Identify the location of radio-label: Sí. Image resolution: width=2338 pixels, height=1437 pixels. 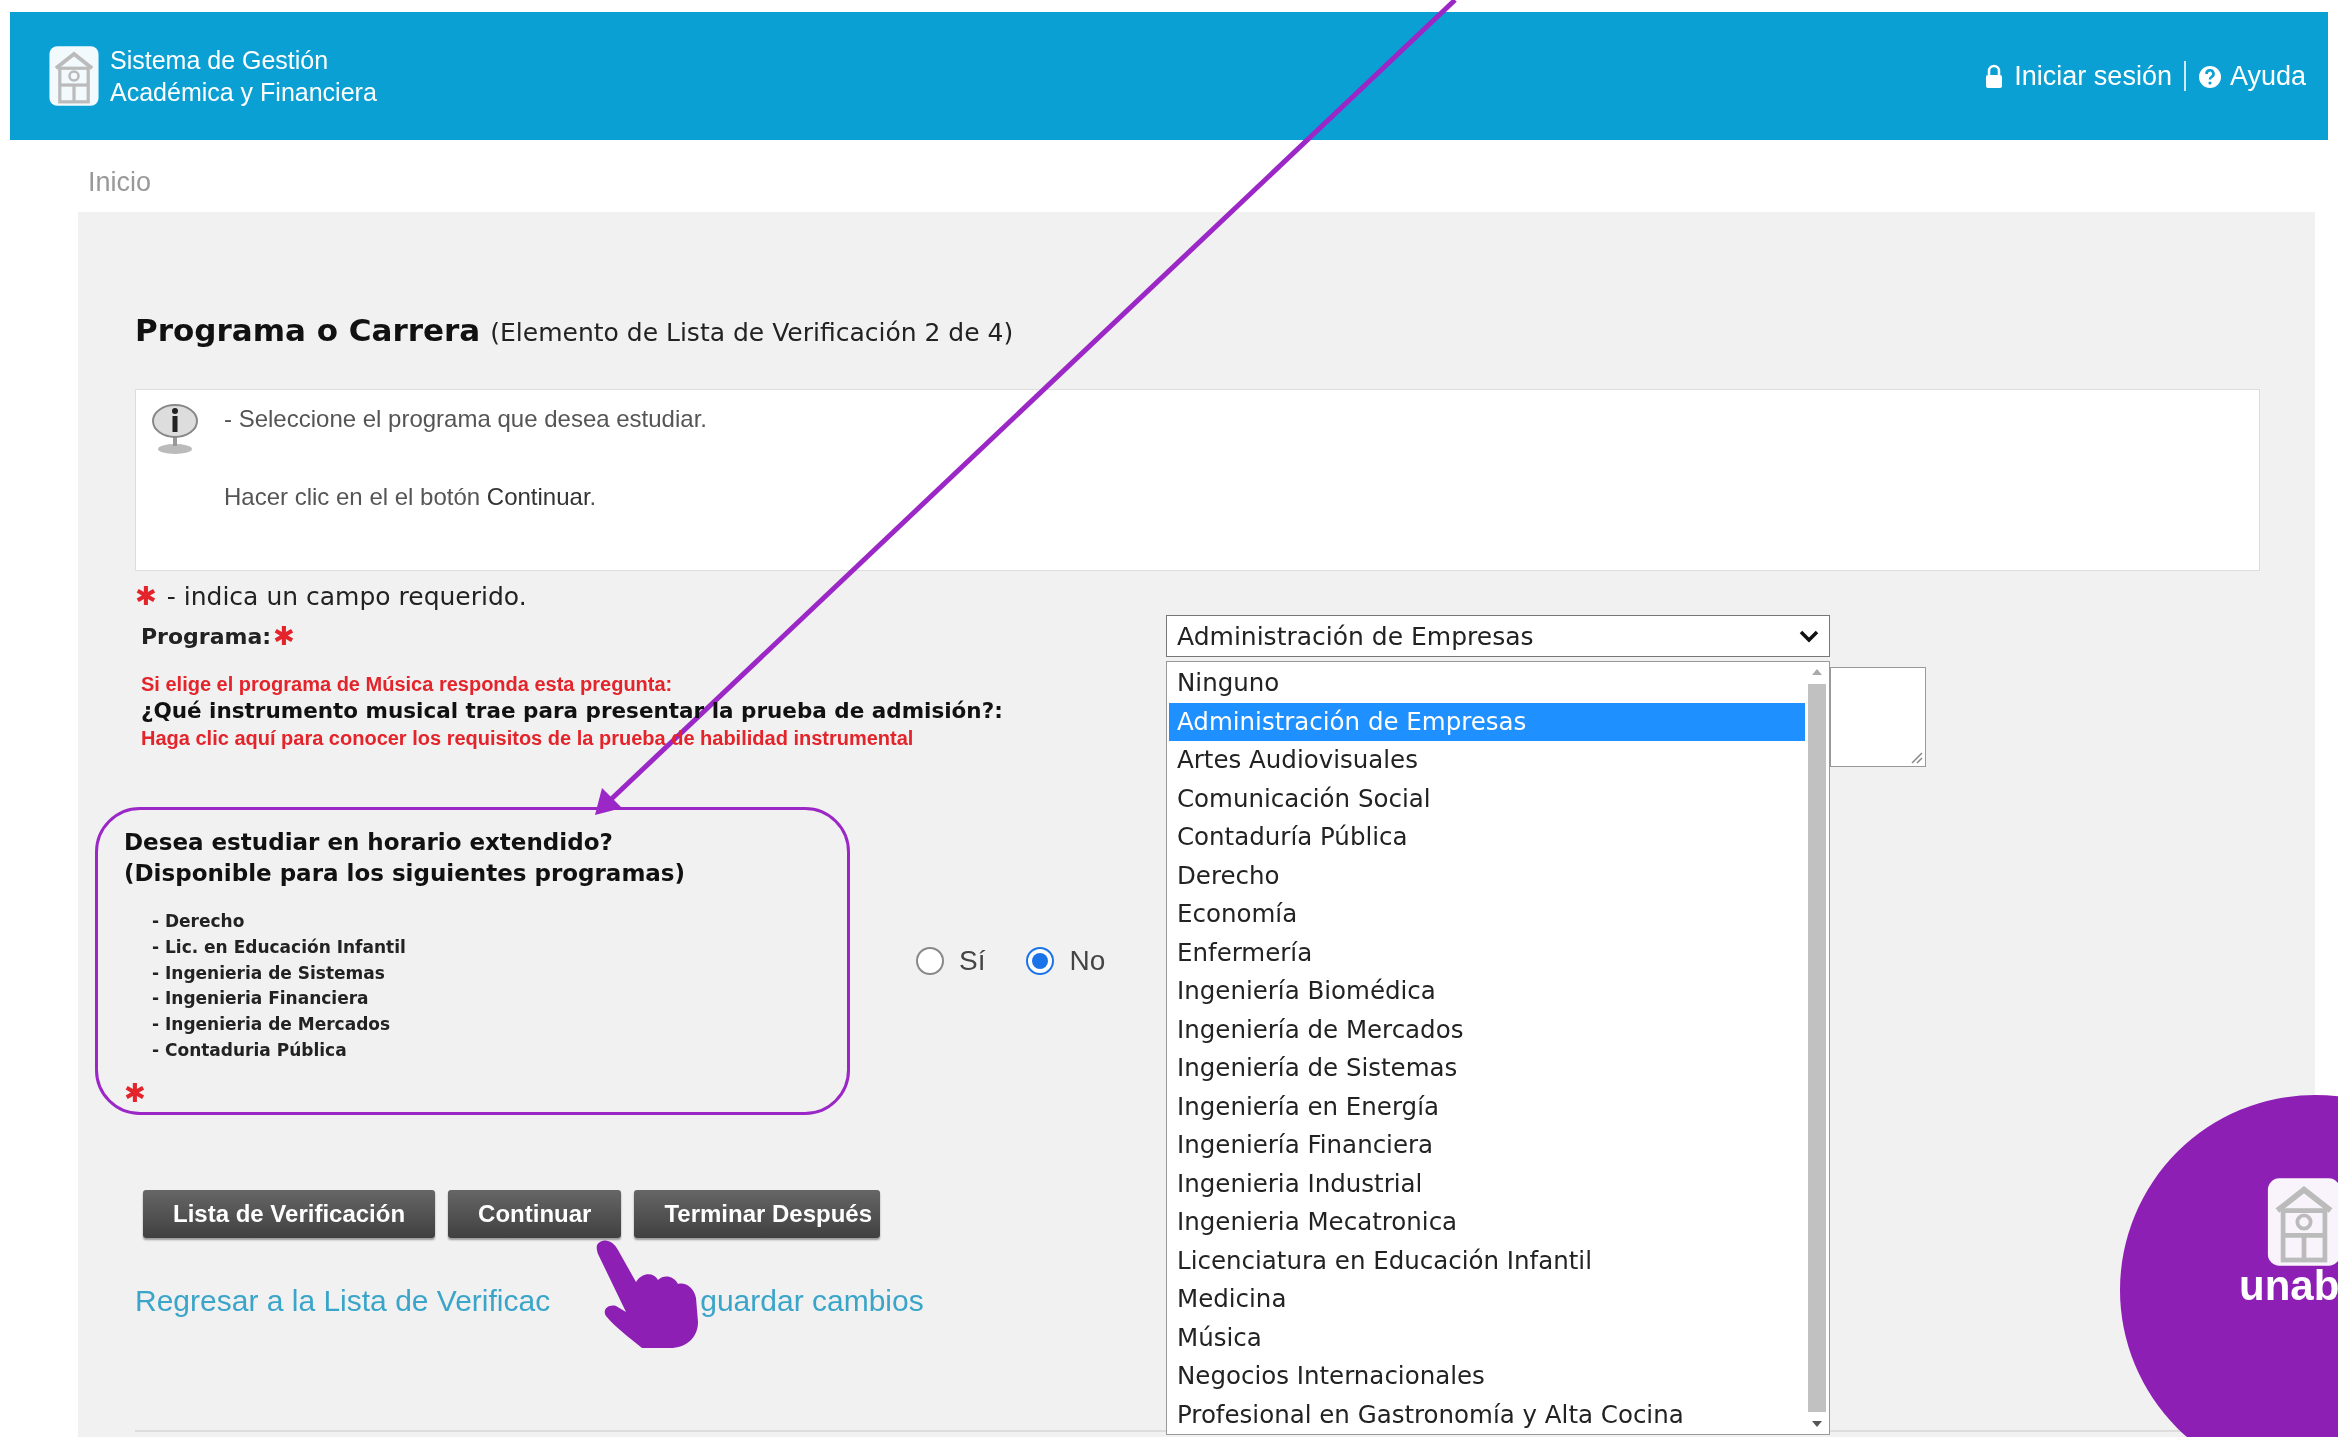
(972, 961).